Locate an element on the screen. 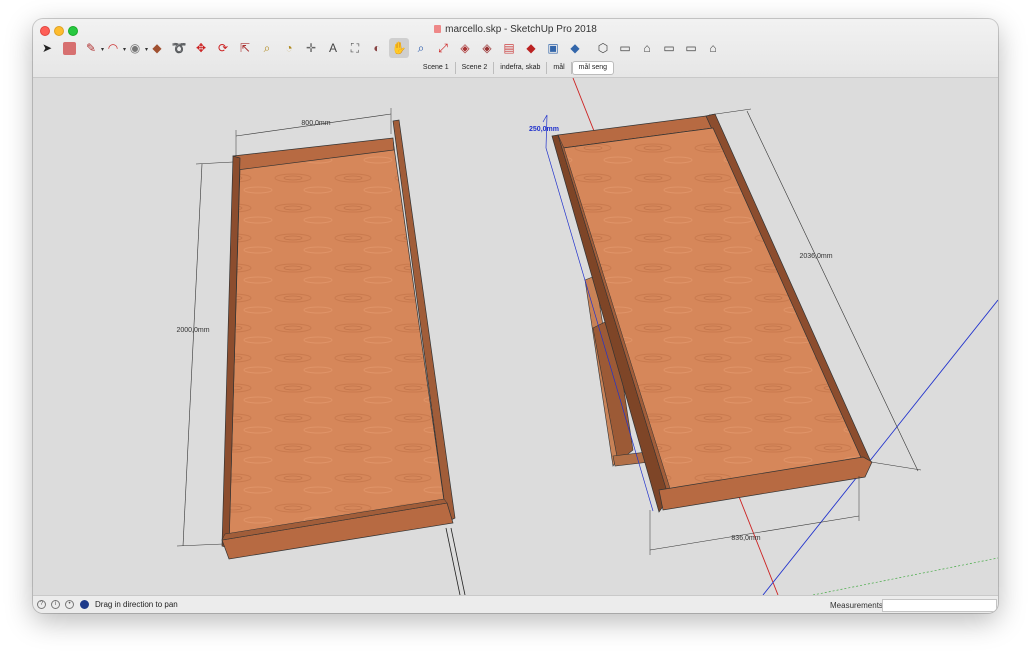  line-tool-button: ✎ ▾ is located at coordinates (92, 48).